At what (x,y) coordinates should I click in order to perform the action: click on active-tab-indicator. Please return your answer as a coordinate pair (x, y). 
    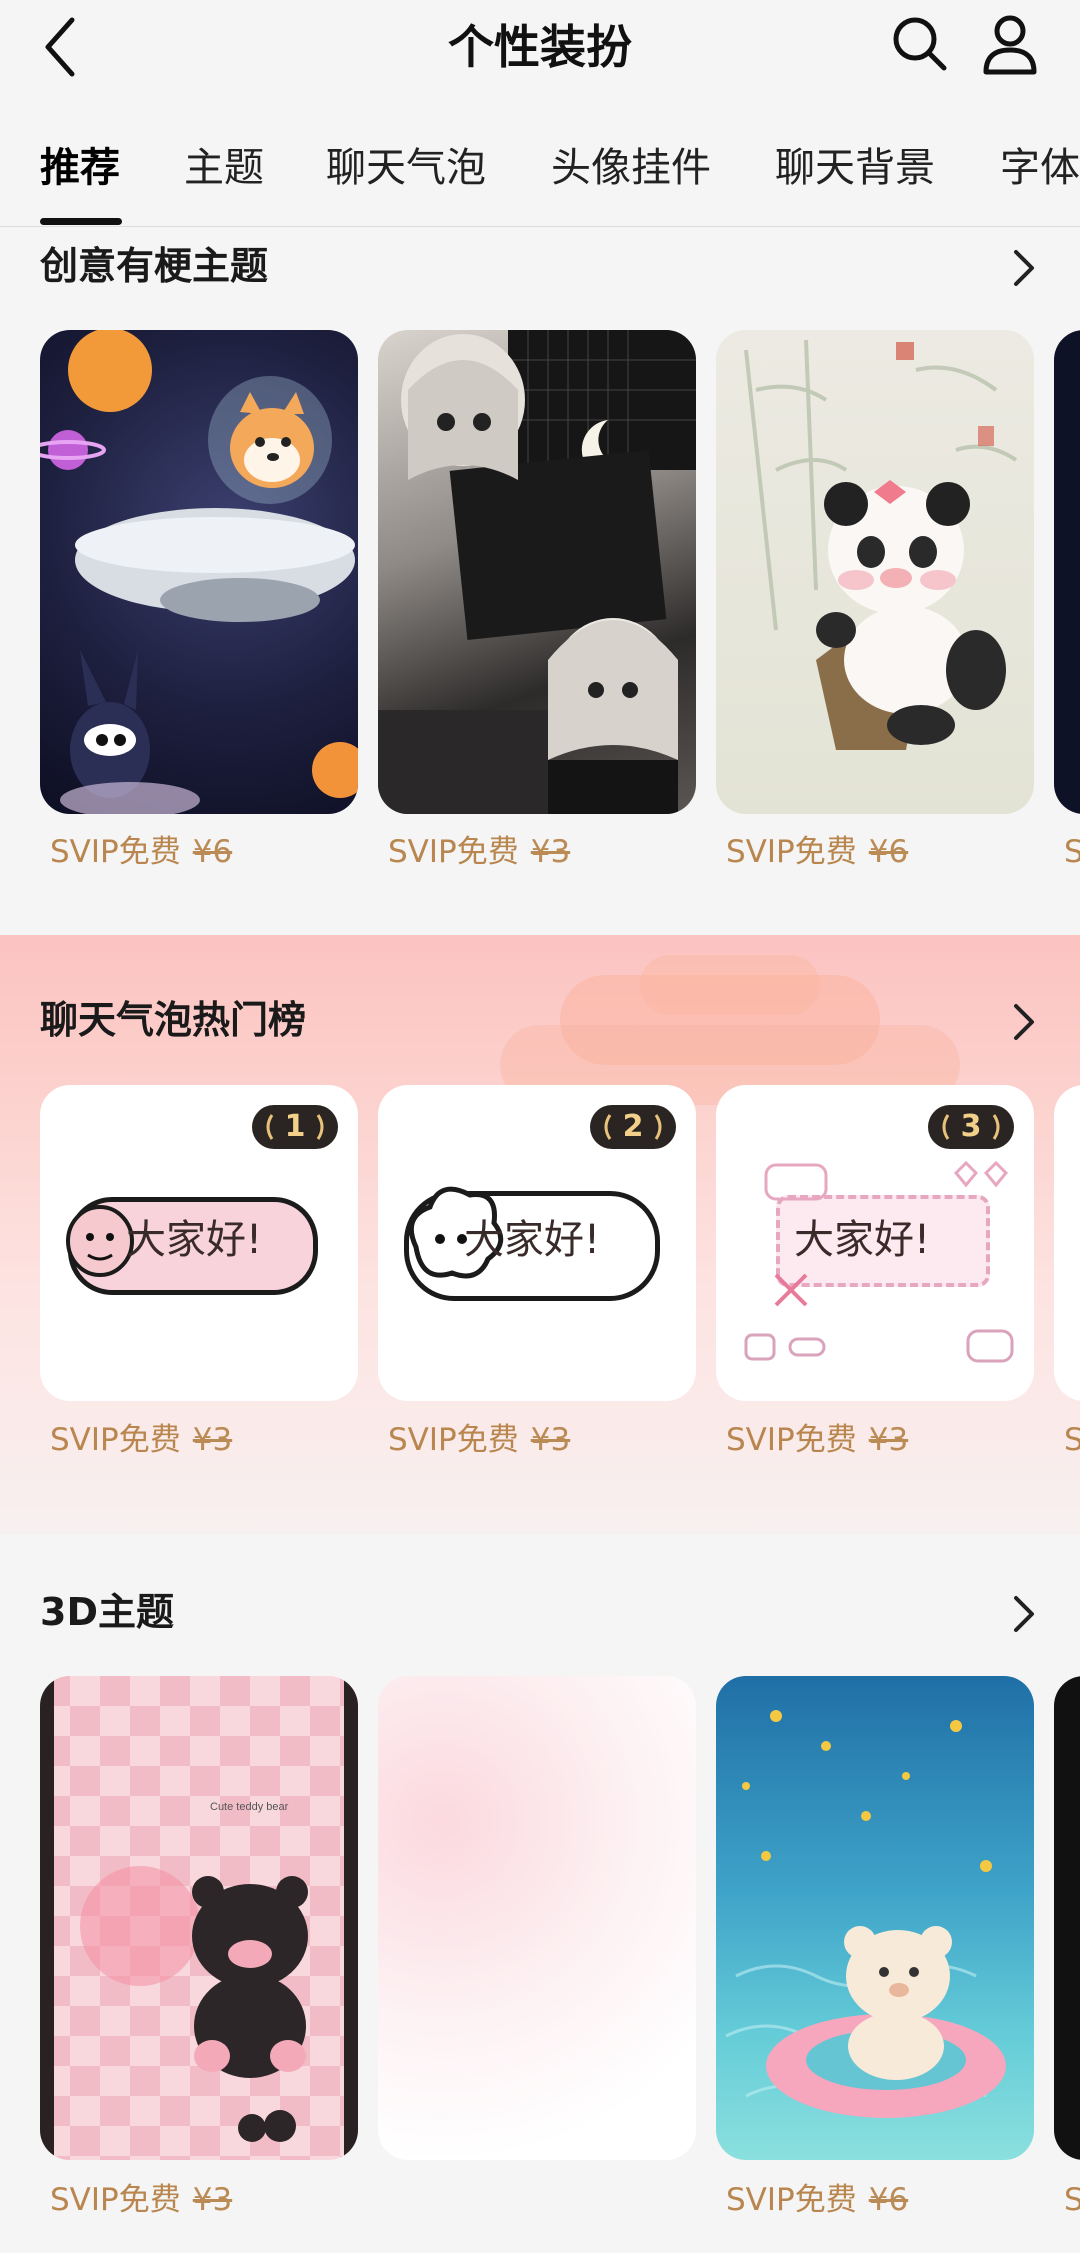
    Looking at the image, I should click on (81, 221).